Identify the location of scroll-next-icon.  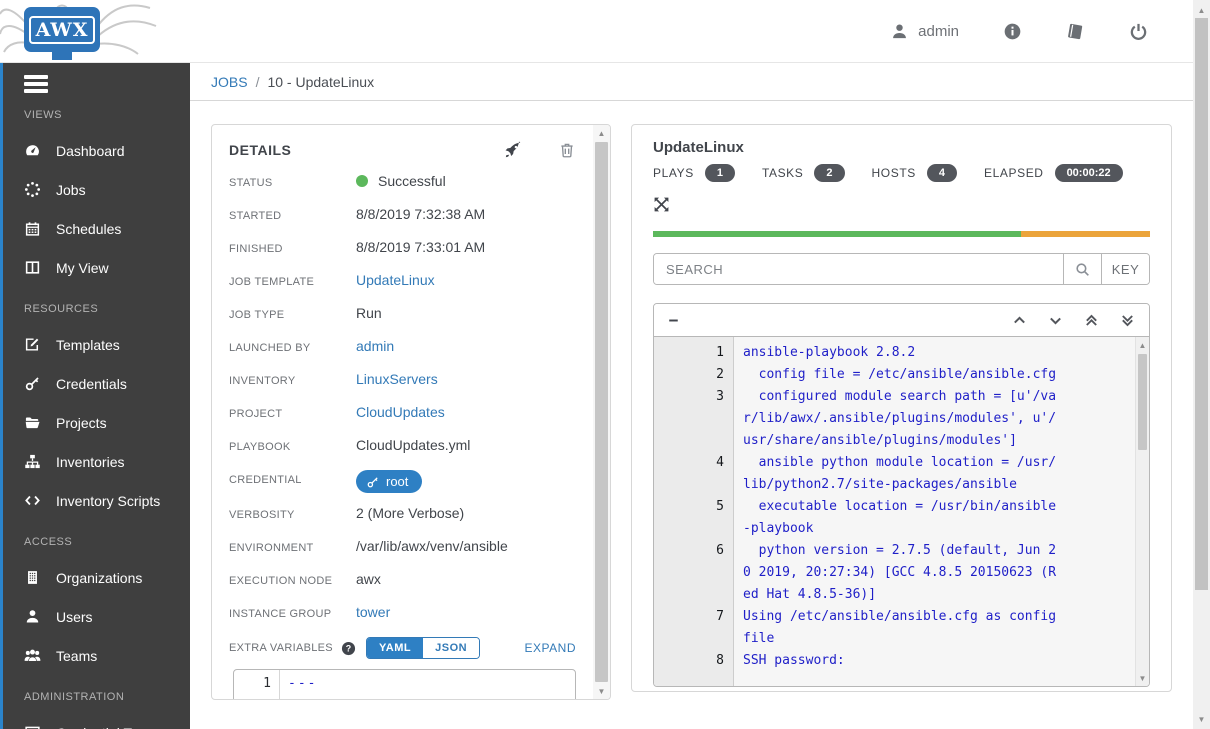
(1055, 320).